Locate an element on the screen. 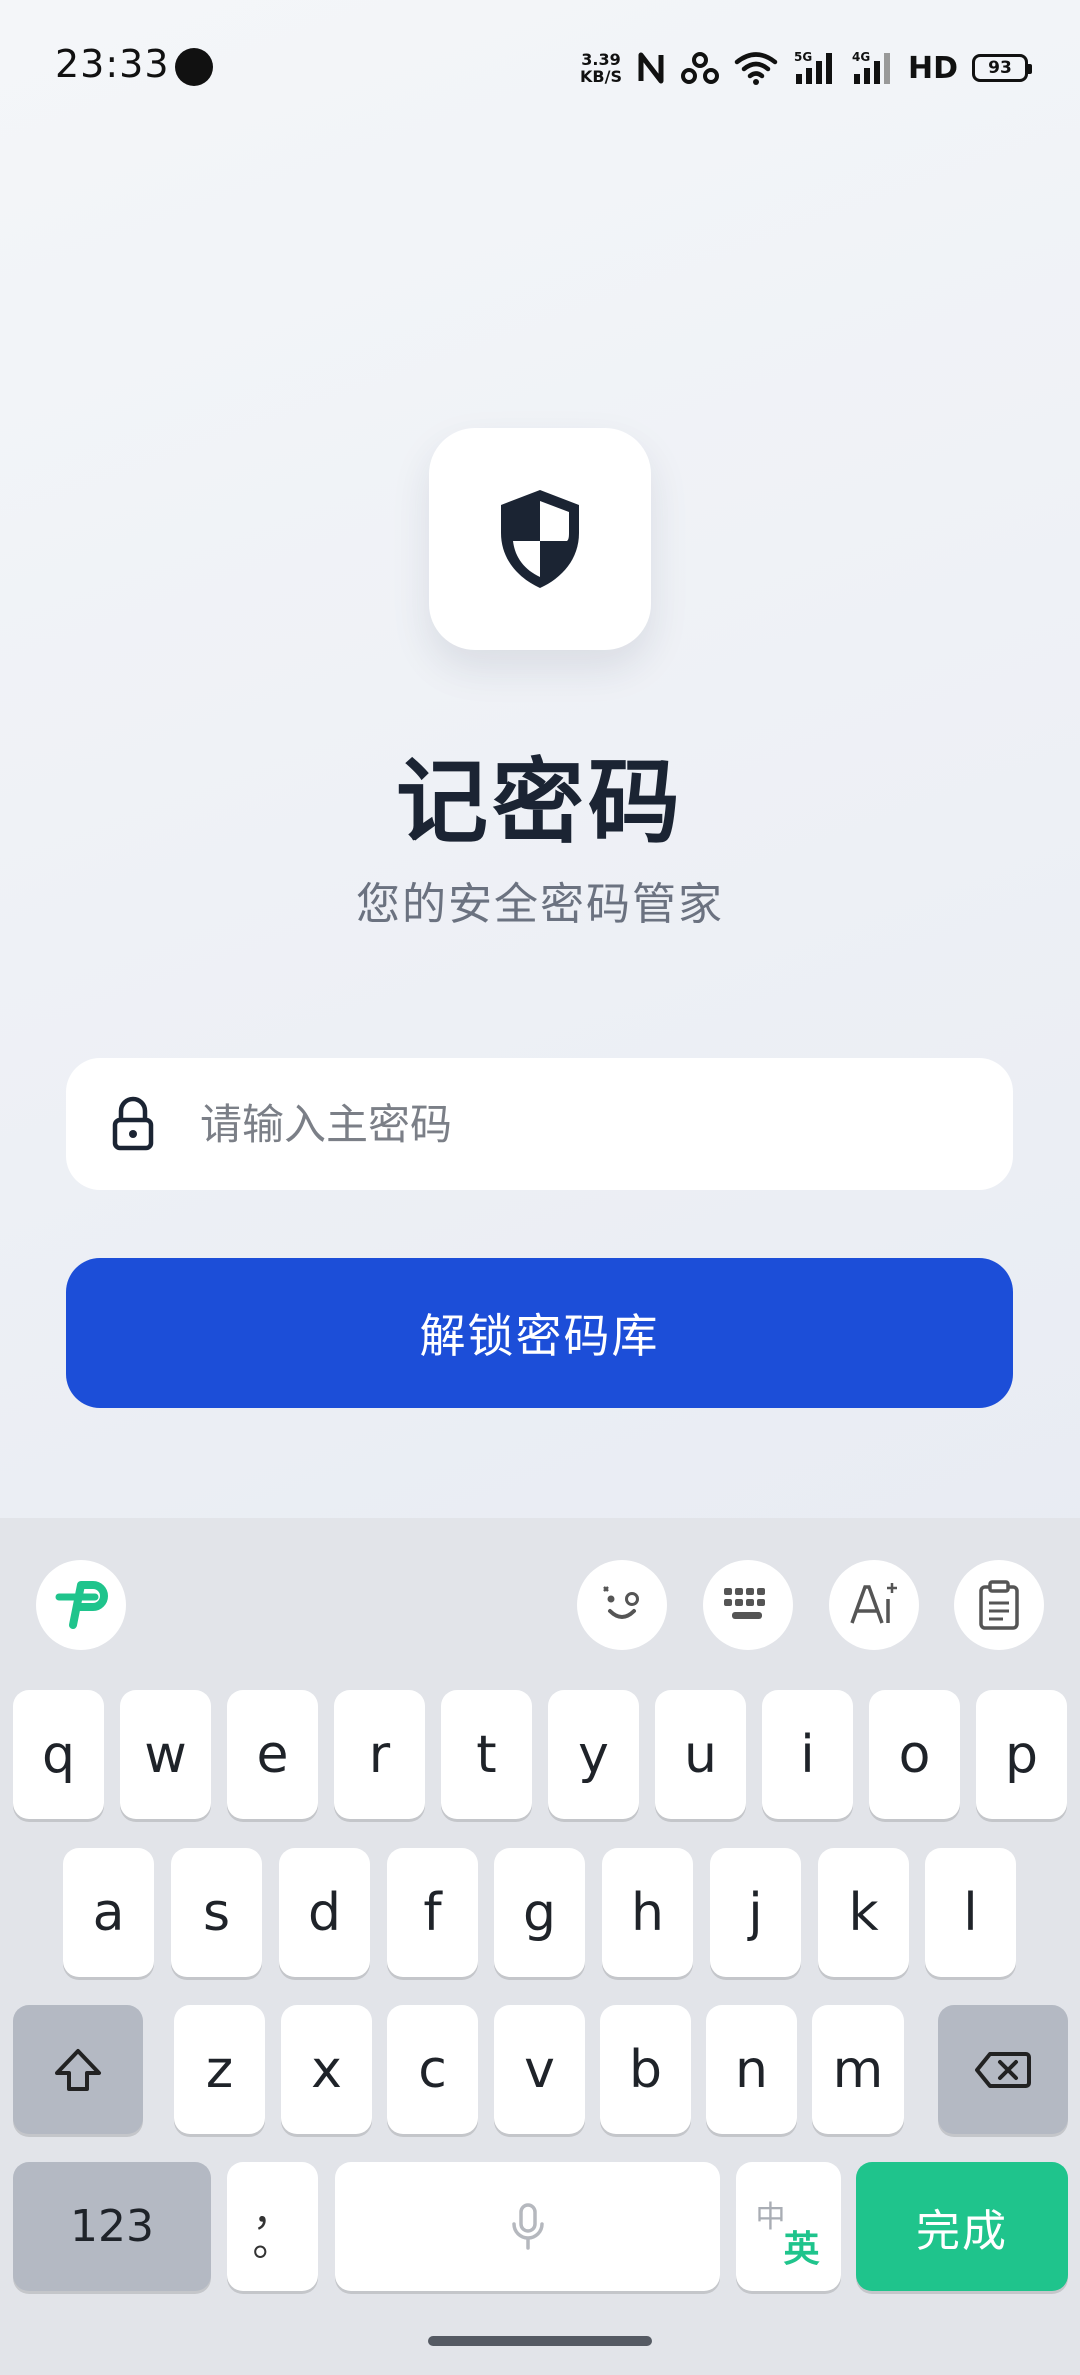 Image resolution: width=1080 pixels, height=2375 pixels. punctuation-key: ， 。 is located at coordinates (272, 2226).